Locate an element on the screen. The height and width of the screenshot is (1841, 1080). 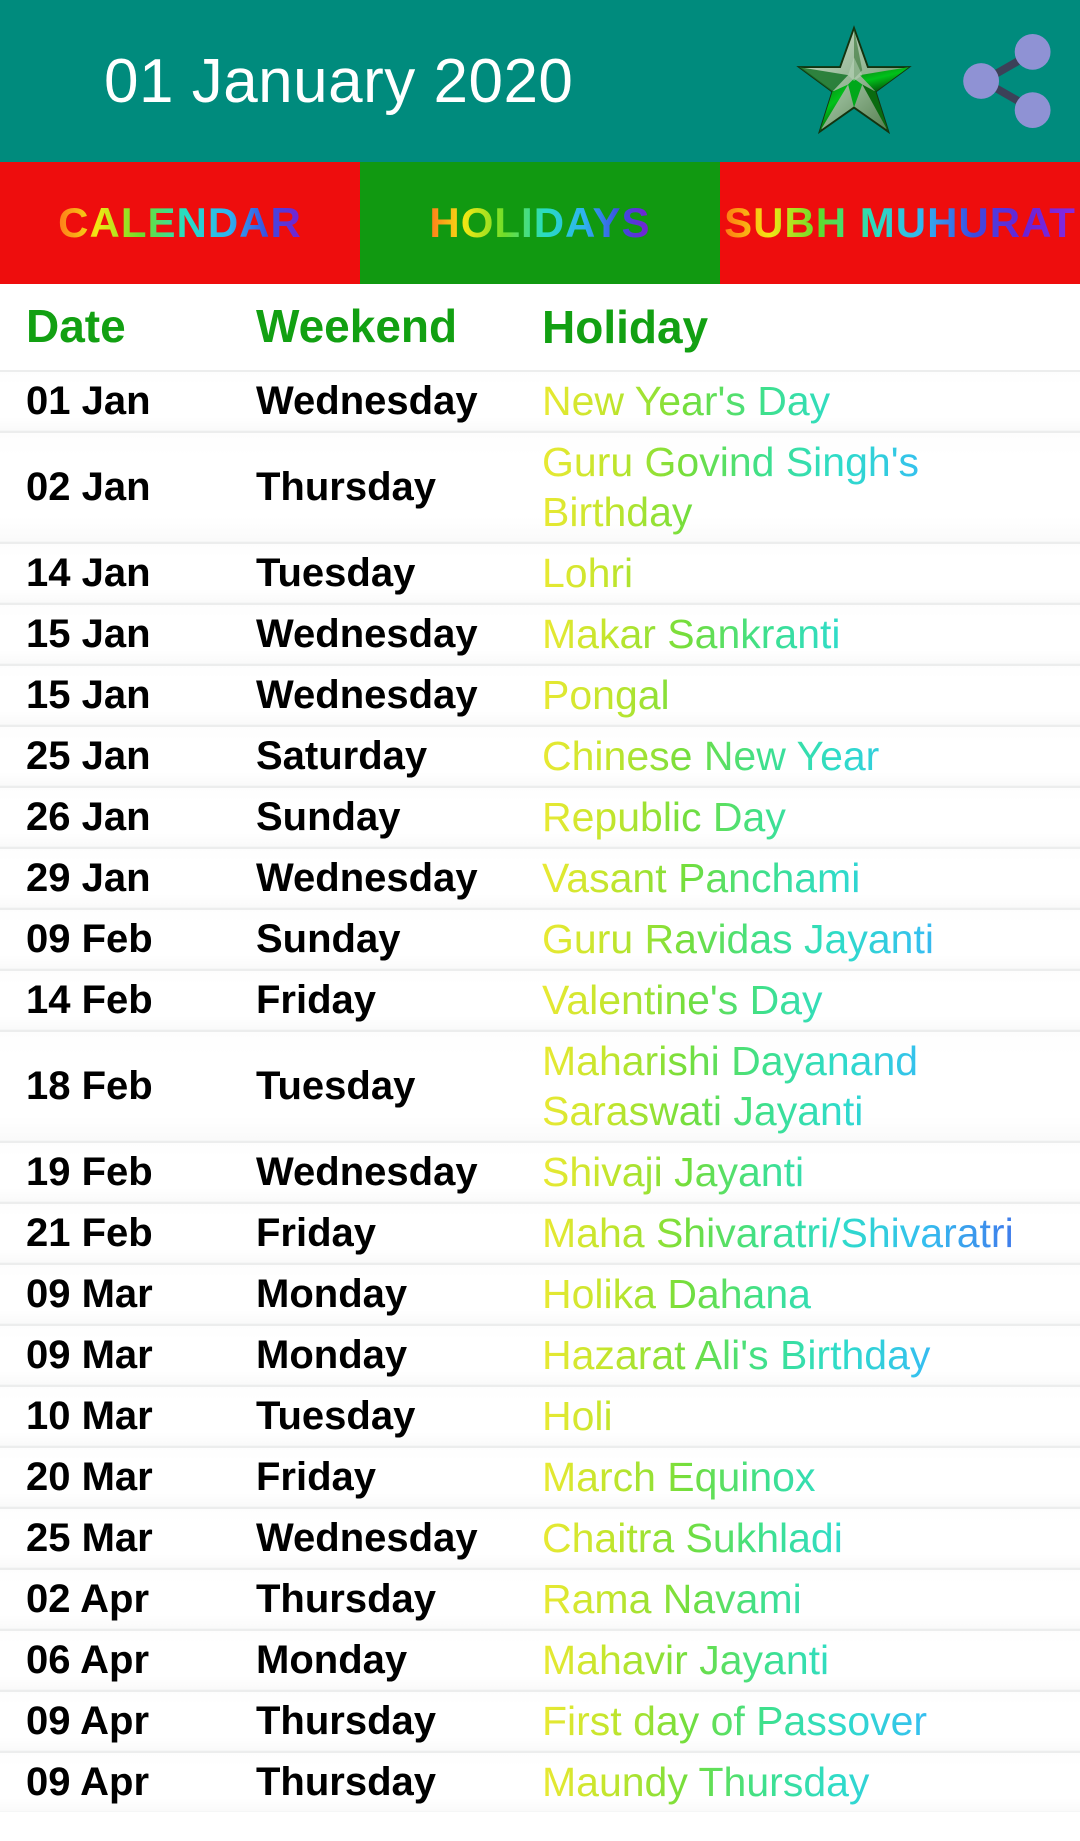
page-title: 01 January 2020 is located at coordinates (339, 81).